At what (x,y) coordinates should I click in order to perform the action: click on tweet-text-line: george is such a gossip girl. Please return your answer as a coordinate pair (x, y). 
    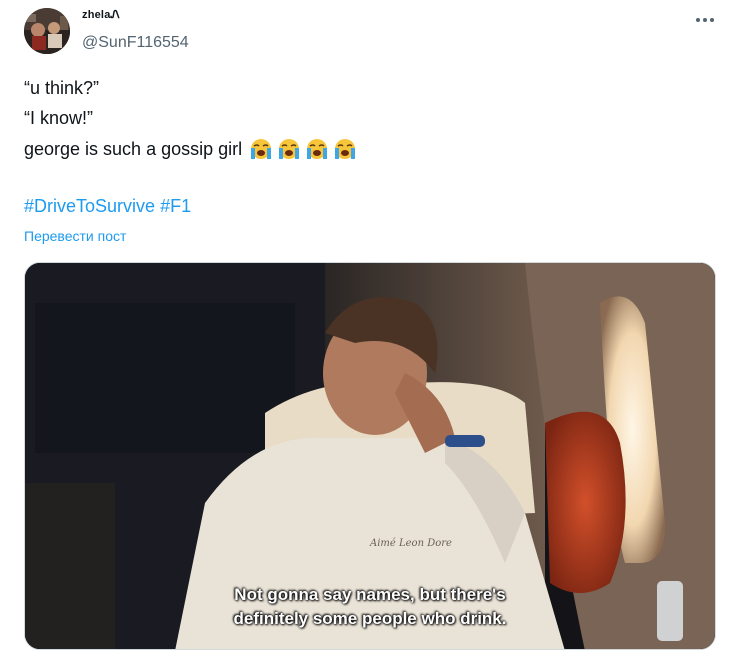
    Looking at the image, I should click on (191, 149).